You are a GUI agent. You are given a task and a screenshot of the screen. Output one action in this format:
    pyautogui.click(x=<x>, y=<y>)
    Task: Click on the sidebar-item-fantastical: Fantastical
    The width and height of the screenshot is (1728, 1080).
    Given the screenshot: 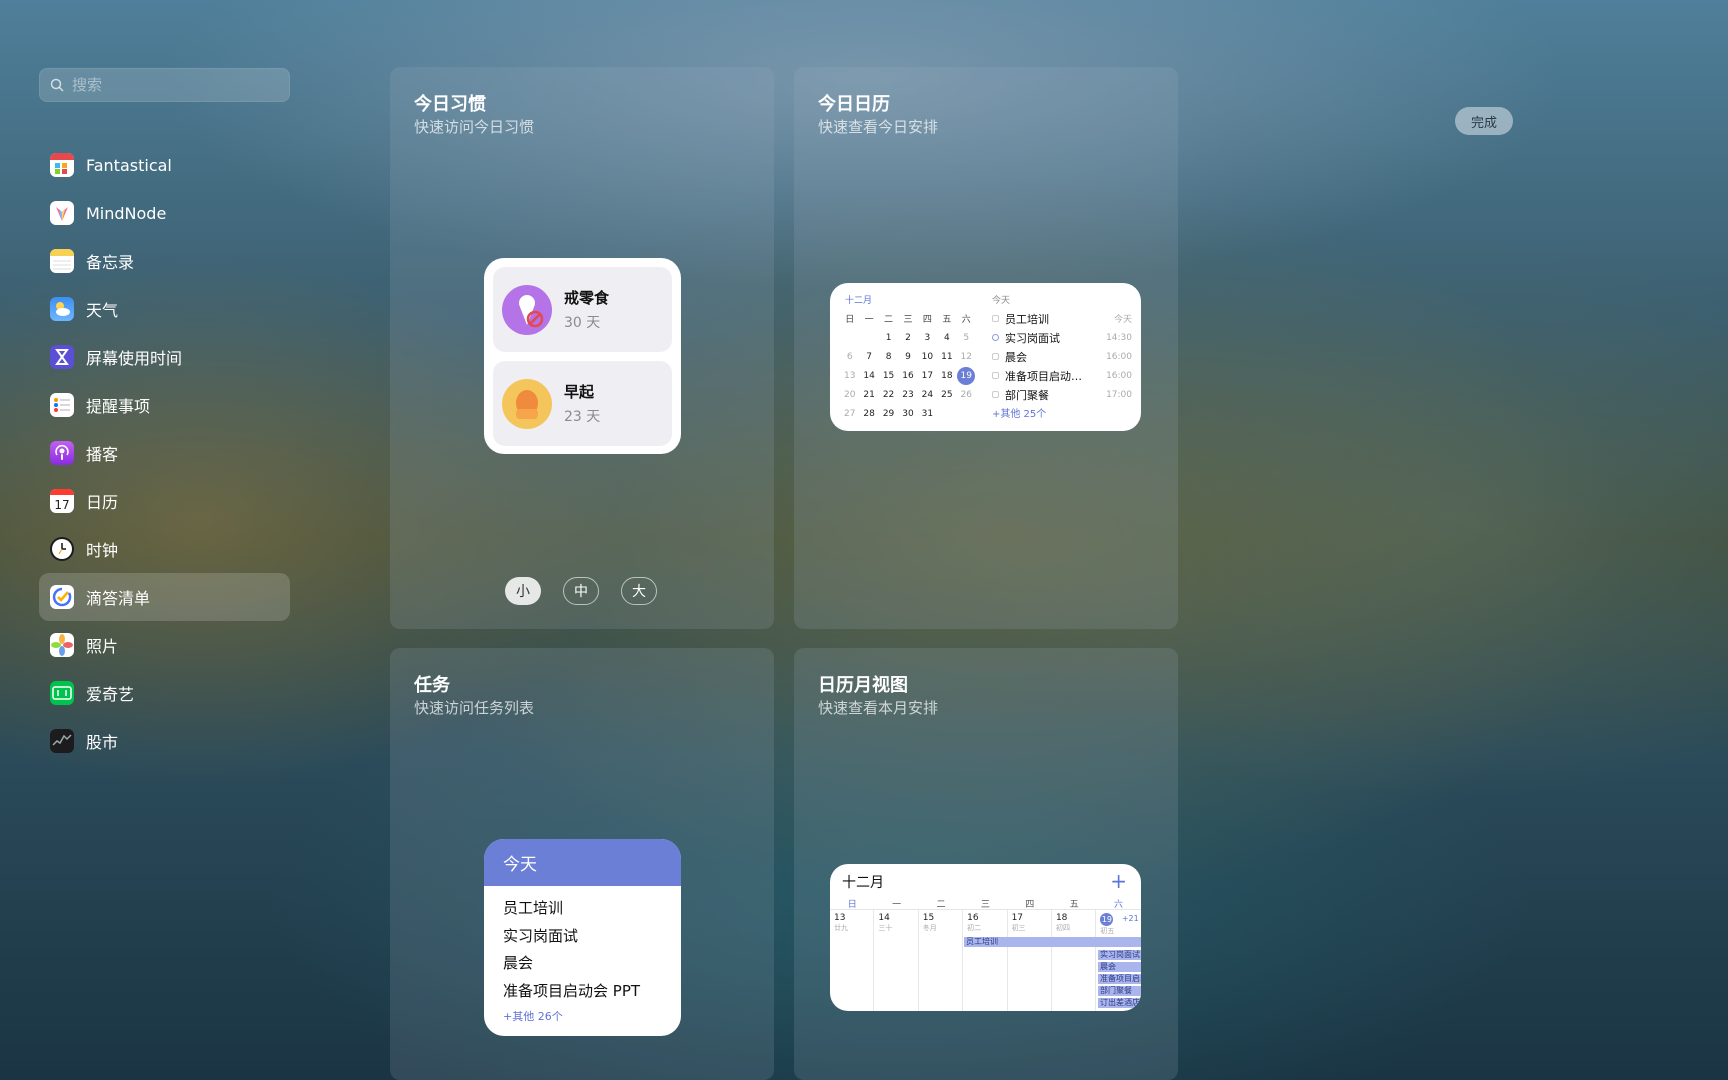 What is the action you would take?
    pyautogui.click(x=164, y=165)
    